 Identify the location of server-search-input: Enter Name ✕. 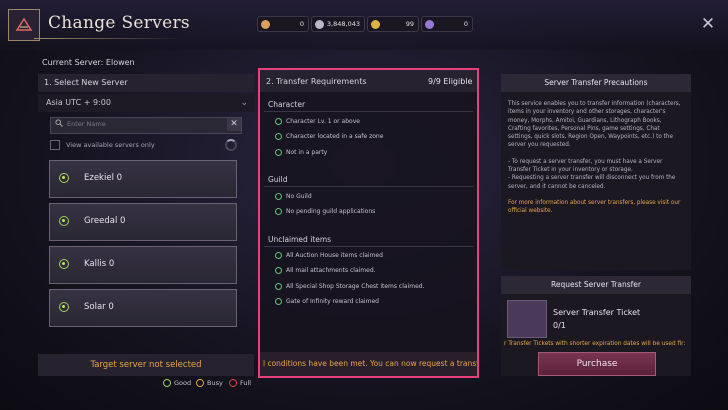
(146, 125).